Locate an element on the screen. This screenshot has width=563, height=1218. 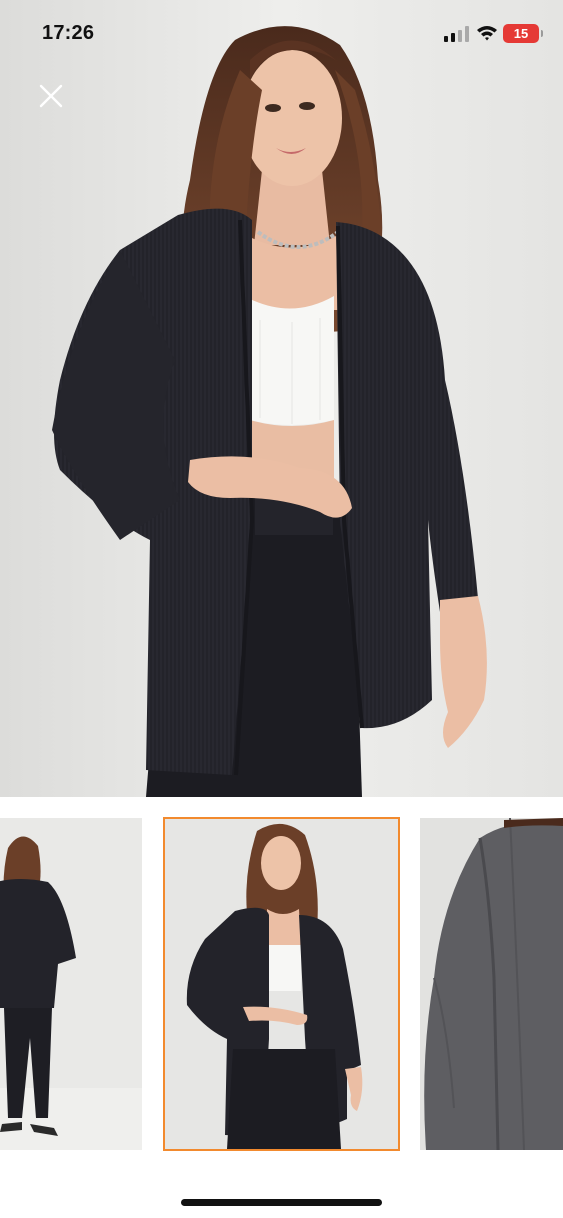
wifi-icon is located at coordinates (487, 33).